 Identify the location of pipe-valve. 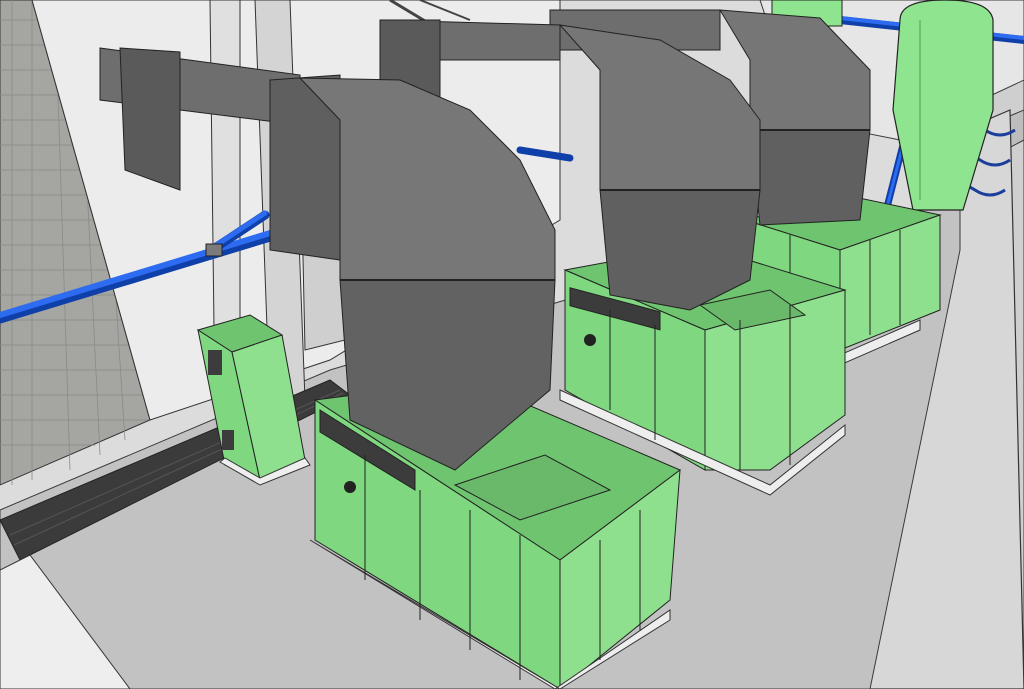
(214, 250).